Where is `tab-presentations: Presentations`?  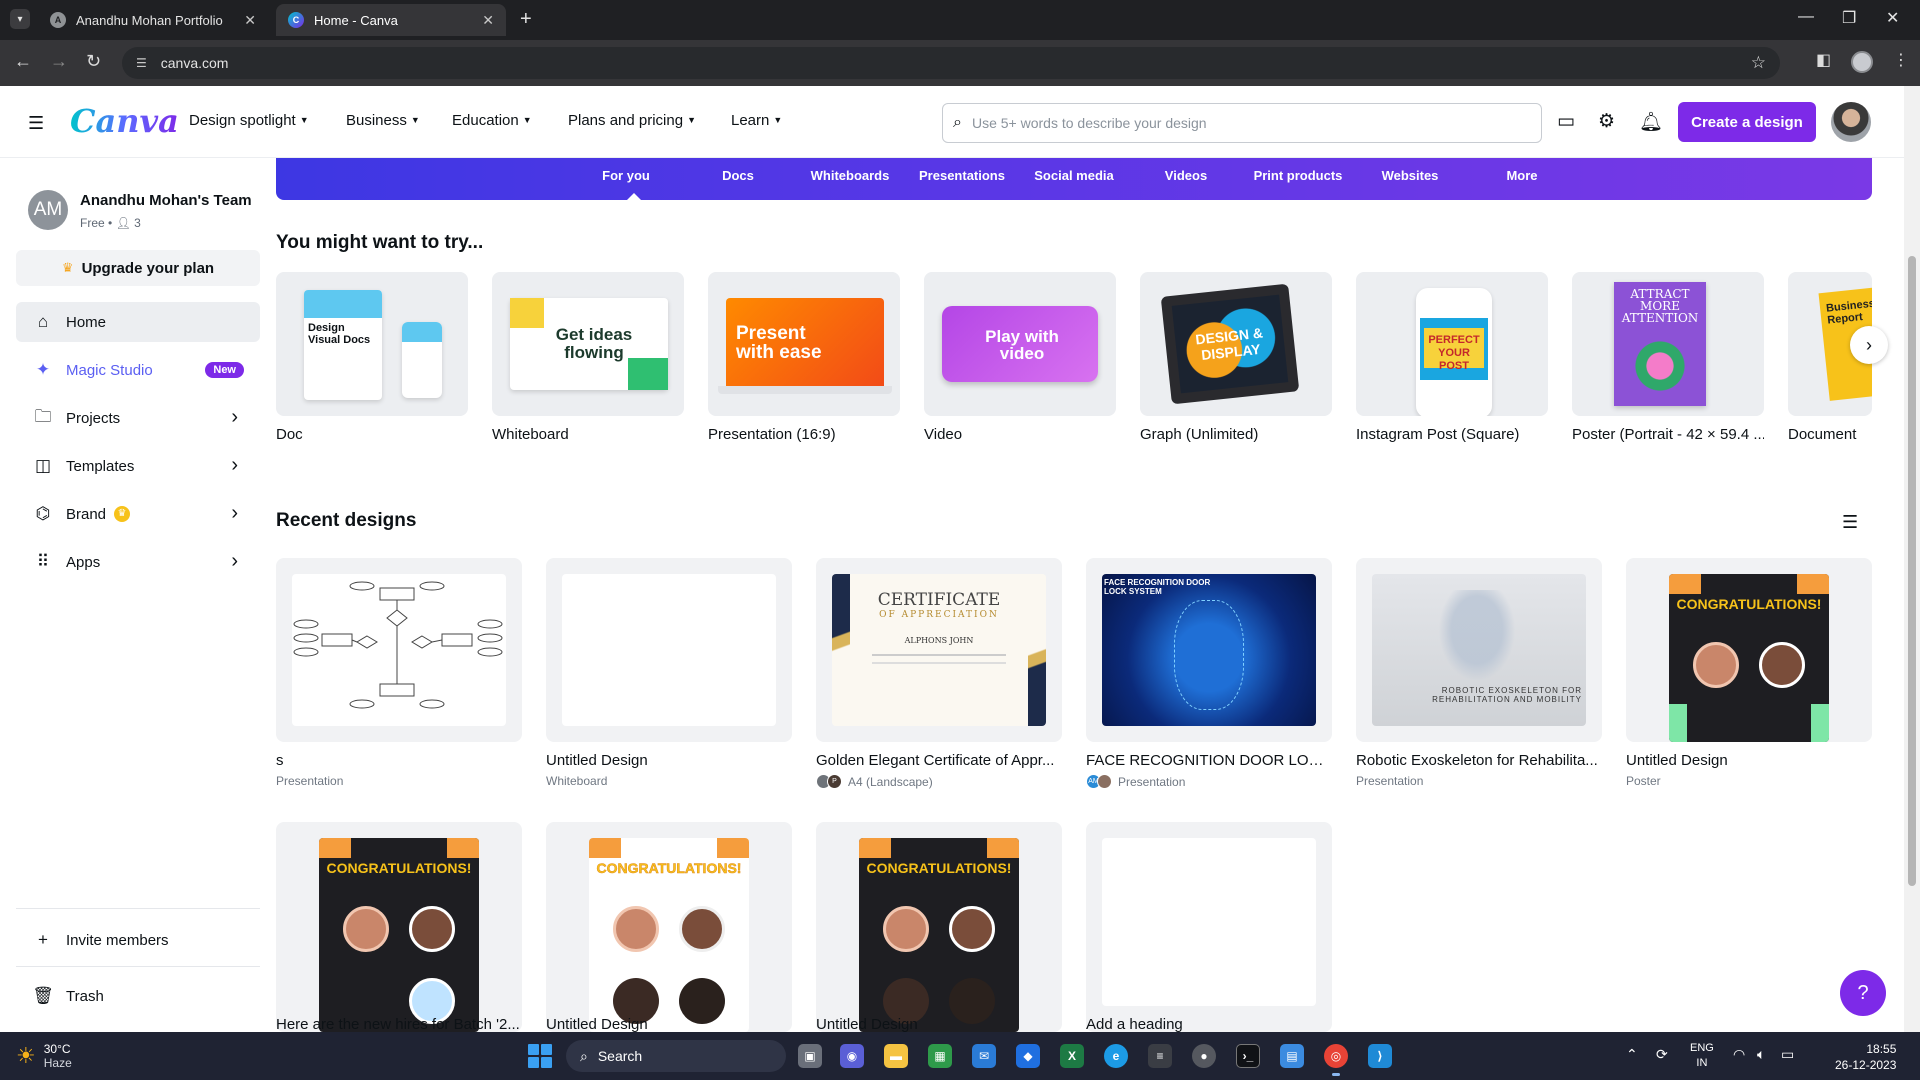
tab-presentations: Presentations is located at coordinates (962, 175).